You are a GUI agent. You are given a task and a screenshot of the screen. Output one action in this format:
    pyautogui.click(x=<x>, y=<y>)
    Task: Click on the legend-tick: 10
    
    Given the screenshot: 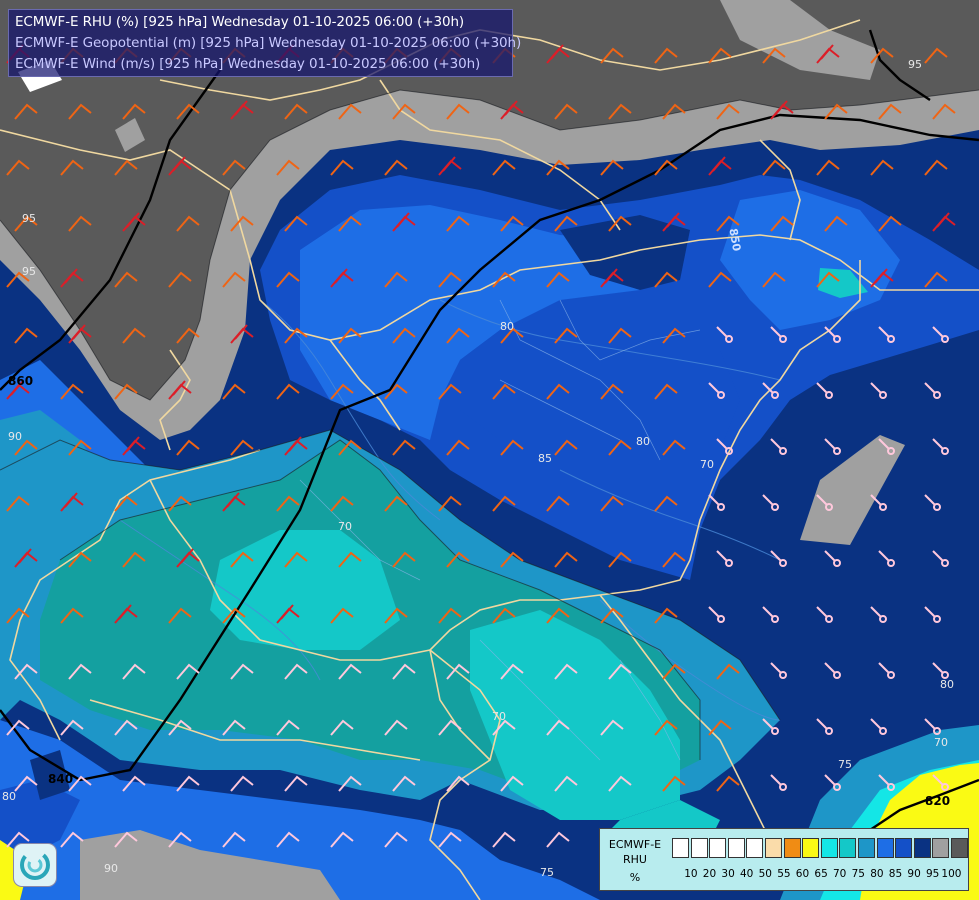 What is the action you would take?
    pyautogui.click(x=691, y=874)
    